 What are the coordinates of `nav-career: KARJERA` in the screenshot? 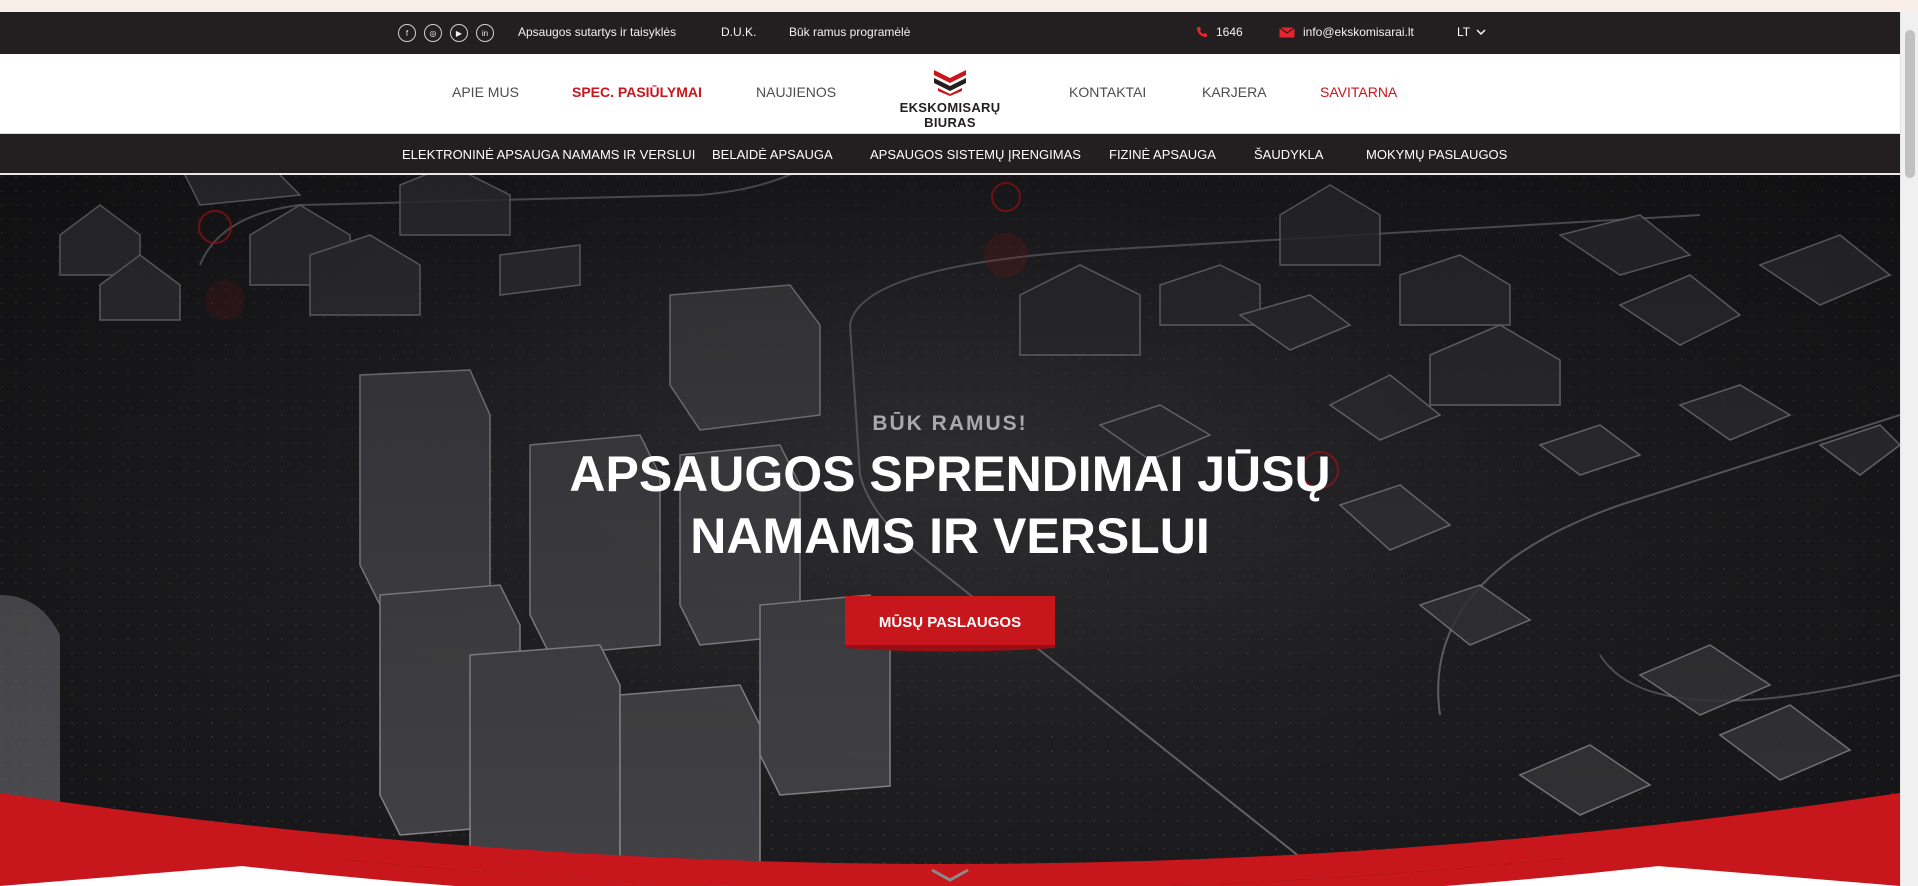 It's located at (1234, 92).